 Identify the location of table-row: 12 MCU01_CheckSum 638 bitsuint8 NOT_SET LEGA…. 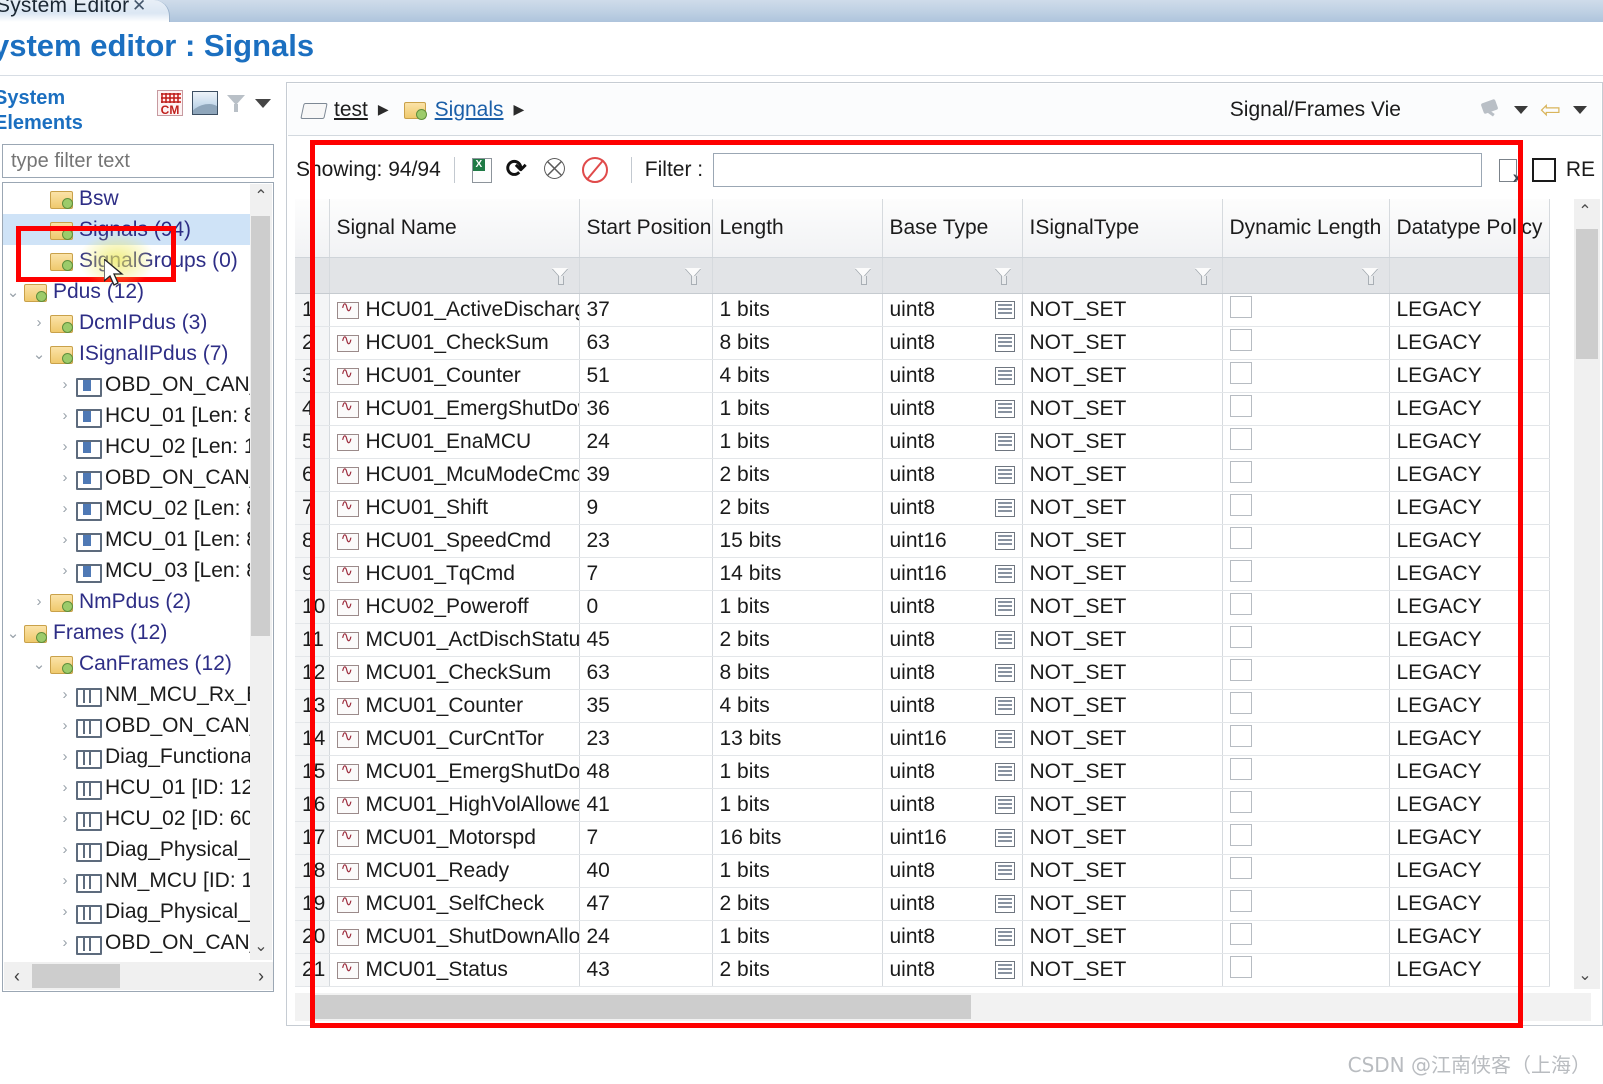
(922, 673).